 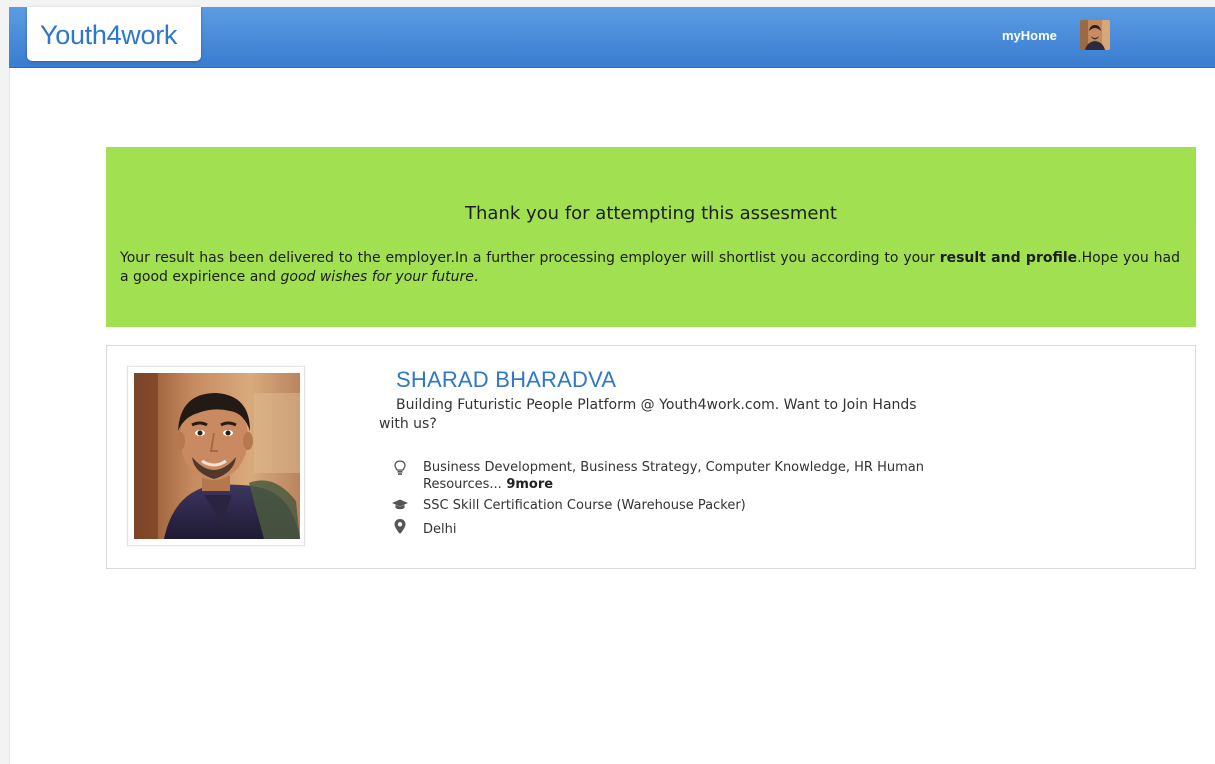 I want to click on map-pin-icon, so click(x=400, y=527).